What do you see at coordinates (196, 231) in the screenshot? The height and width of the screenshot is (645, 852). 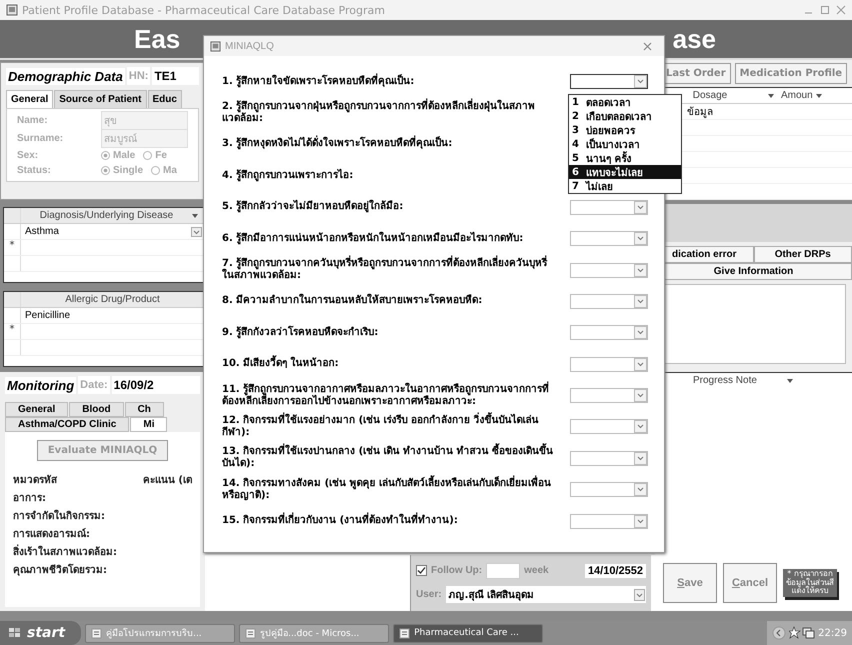 I see `dropdown-icon` at bounding box center [196, 231].